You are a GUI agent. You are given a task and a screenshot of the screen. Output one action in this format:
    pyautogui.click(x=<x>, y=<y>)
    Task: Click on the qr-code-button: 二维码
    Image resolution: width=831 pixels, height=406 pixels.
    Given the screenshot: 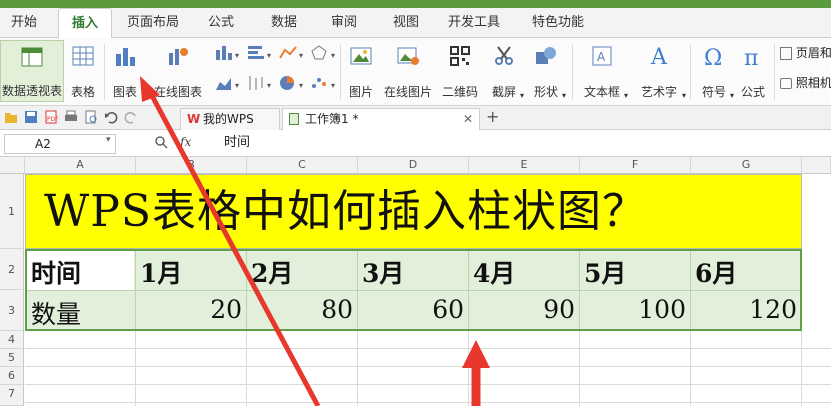 What is the action you would take?
    pyautogui.click(x=460, y=71)
    